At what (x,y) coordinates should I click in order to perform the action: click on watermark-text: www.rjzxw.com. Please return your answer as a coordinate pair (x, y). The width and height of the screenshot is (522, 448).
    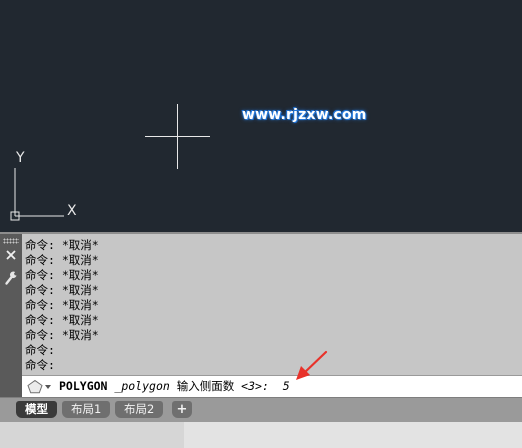
    Looking at the image, I should click on (304, 115).